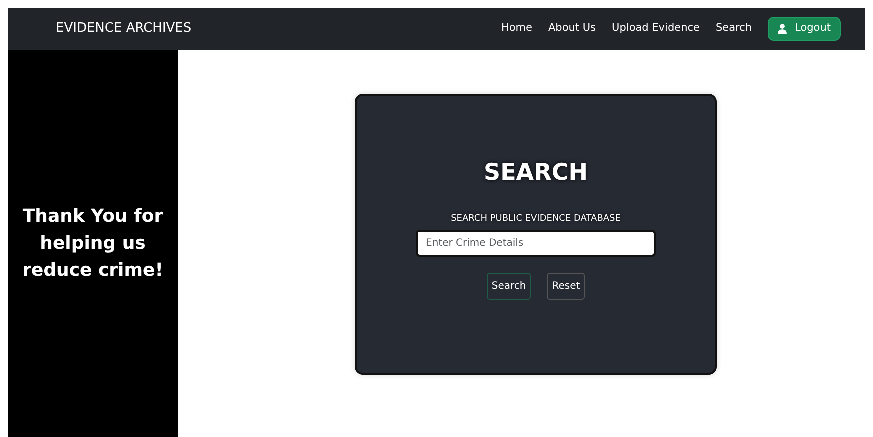  Describe the element at coordinates (536, 219) in the screenshot. I see `search-label: SEARCH PUBLIC EVIDENCE DATABASE` at that location.